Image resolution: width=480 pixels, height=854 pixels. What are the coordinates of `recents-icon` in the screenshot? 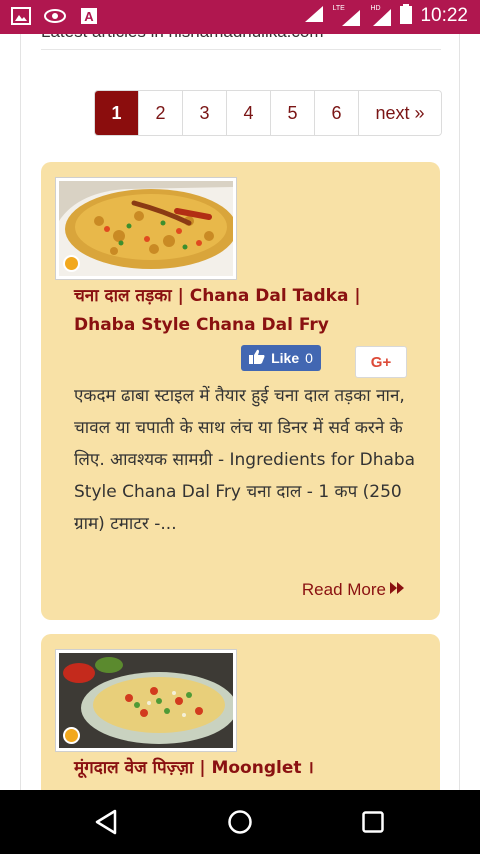 It's located at (373, 822).